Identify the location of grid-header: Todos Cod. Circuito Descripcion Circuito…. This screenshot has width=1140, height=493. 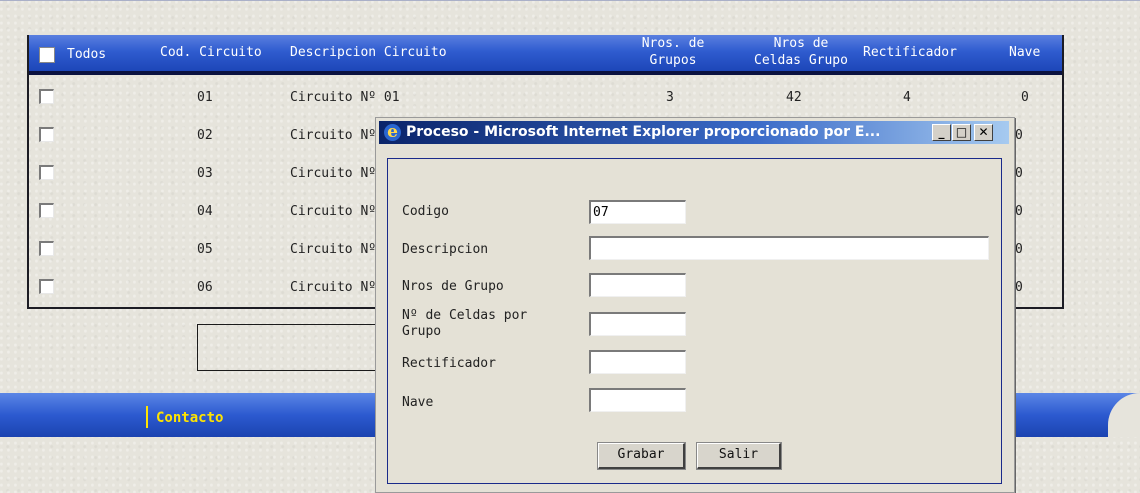
(545, 55).